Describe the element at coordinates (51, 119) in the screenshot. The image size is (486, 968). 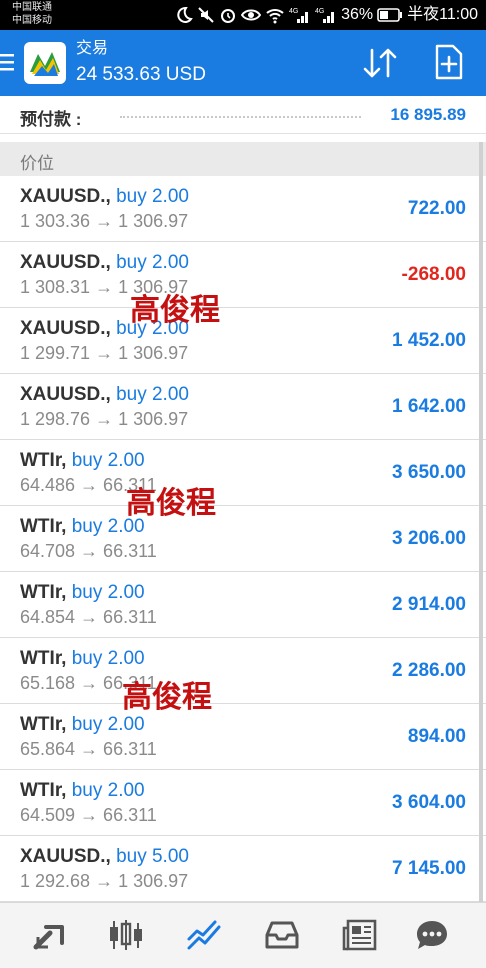
I see `margin-label: 预付款 :` at that location.